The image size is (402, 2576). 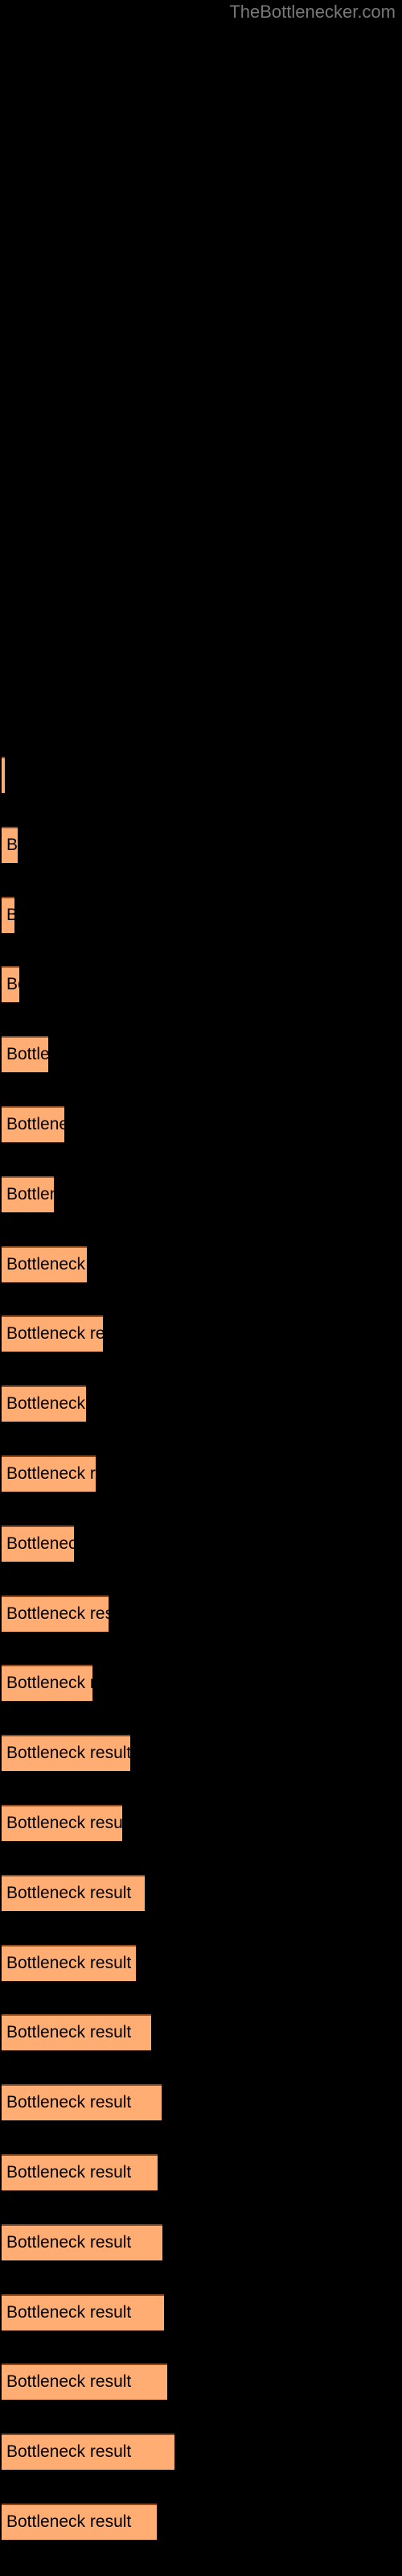 I want to click on site-watermark: TheBottlenecker.com, so click(x=312, y=12).